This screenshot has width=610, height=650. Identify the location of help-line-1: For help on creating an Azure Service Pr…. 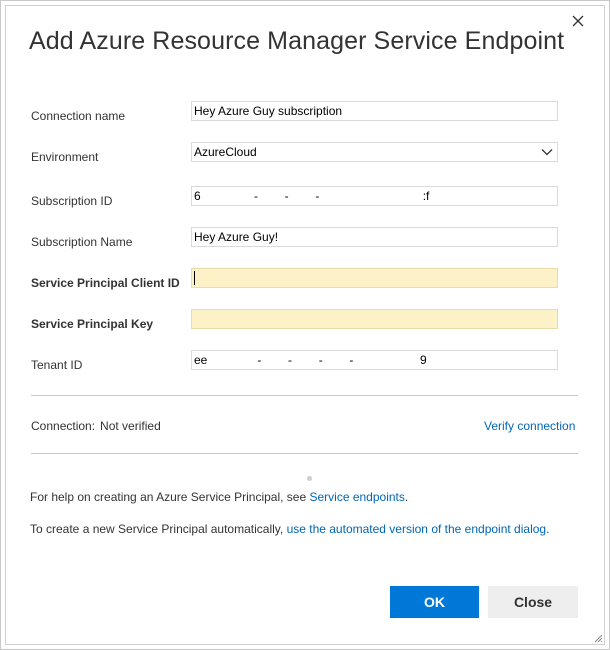
(219, 497).